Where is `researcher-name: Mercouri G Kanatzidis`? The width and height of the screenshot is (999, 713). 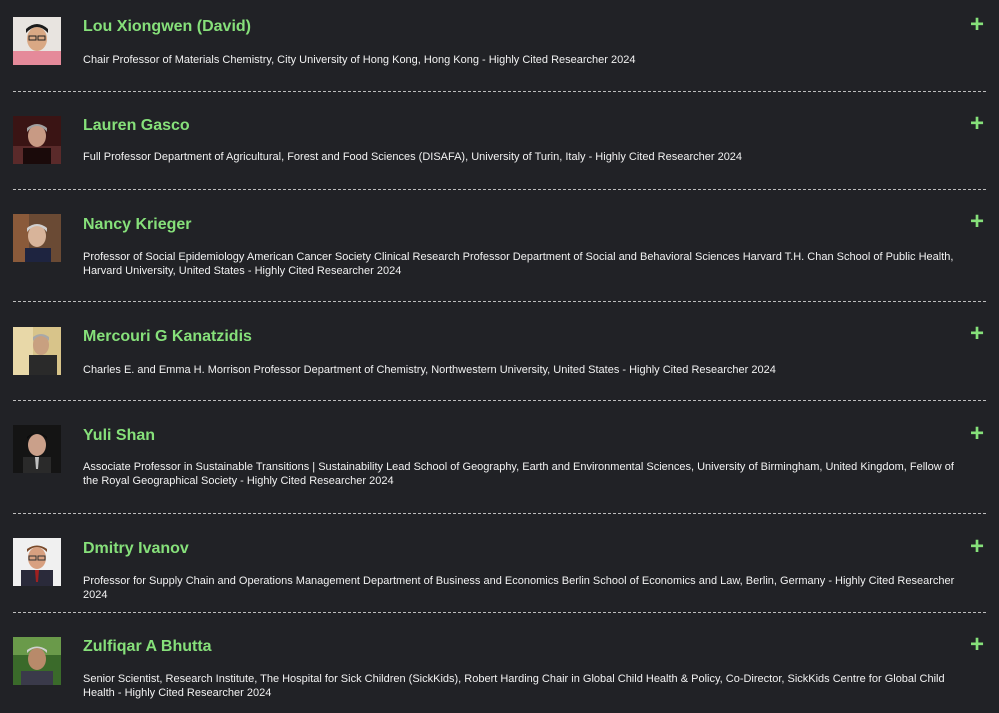 researcher-name: Mercouri G Kanatzidis is located at coordinates (167, 337).